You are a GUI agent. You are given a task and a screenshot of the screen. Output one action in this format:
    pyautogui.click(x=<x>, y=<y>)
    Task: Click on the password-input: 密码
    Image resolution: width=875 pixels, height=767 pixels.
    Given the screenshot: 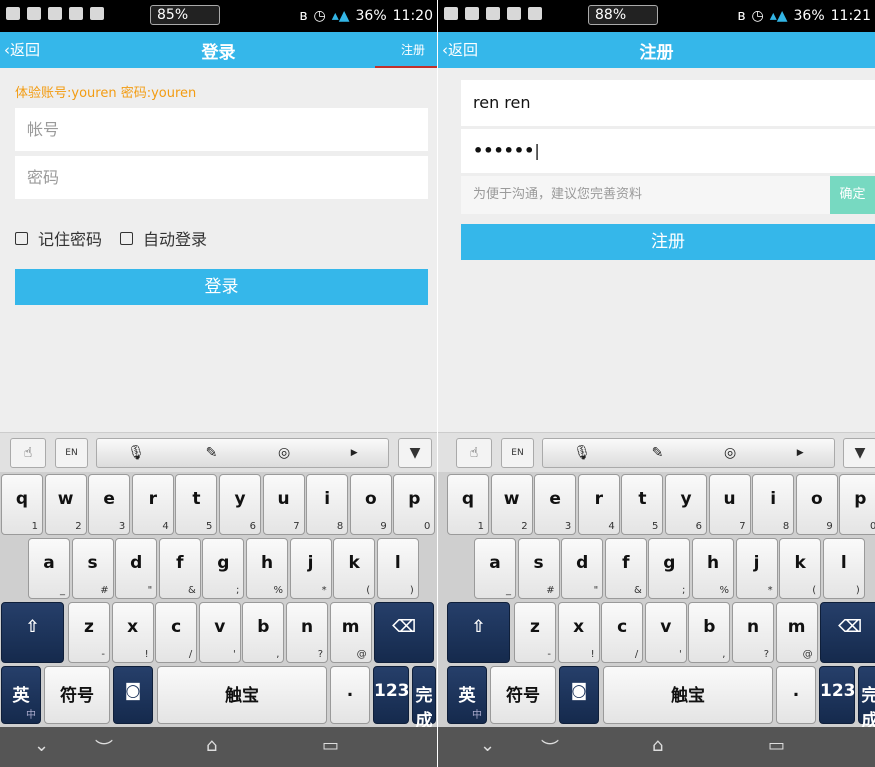 What is the action you would take?
    pyautogui.click(x=221, y=177)
    